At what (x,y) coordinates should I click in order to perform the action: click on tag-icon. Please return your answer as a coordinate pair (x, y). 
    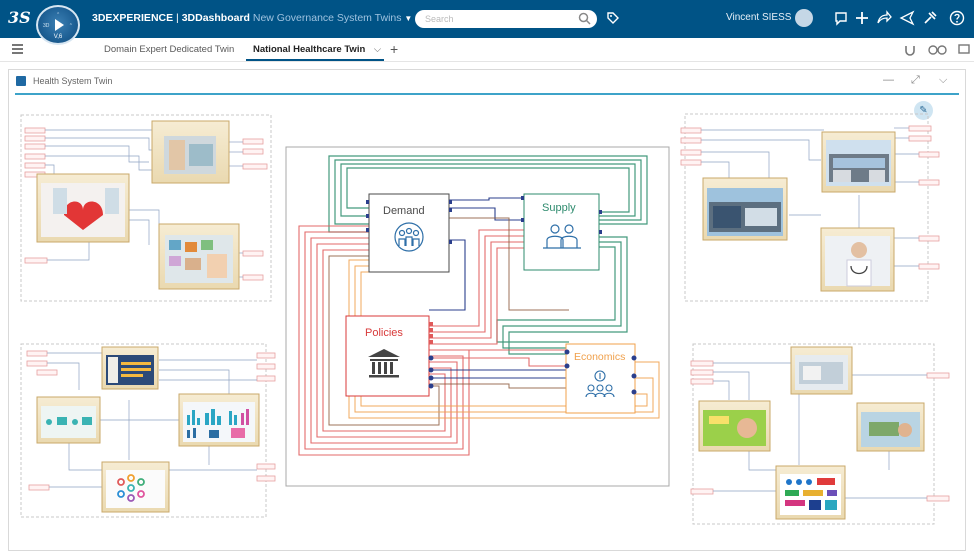
    Looking at the image, I should click on (613, 18).